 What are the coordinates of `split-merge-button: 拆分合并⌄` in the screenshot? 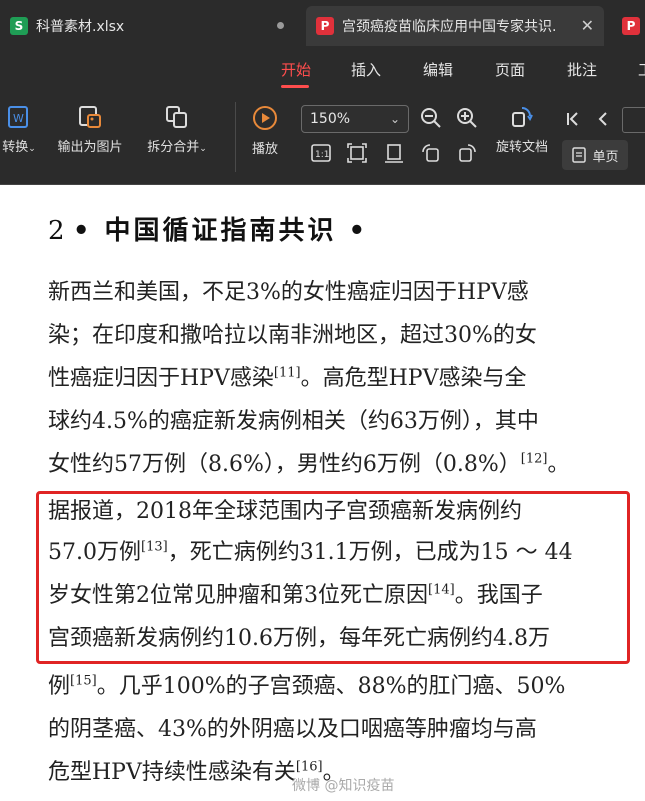 It's located at (177, 129).